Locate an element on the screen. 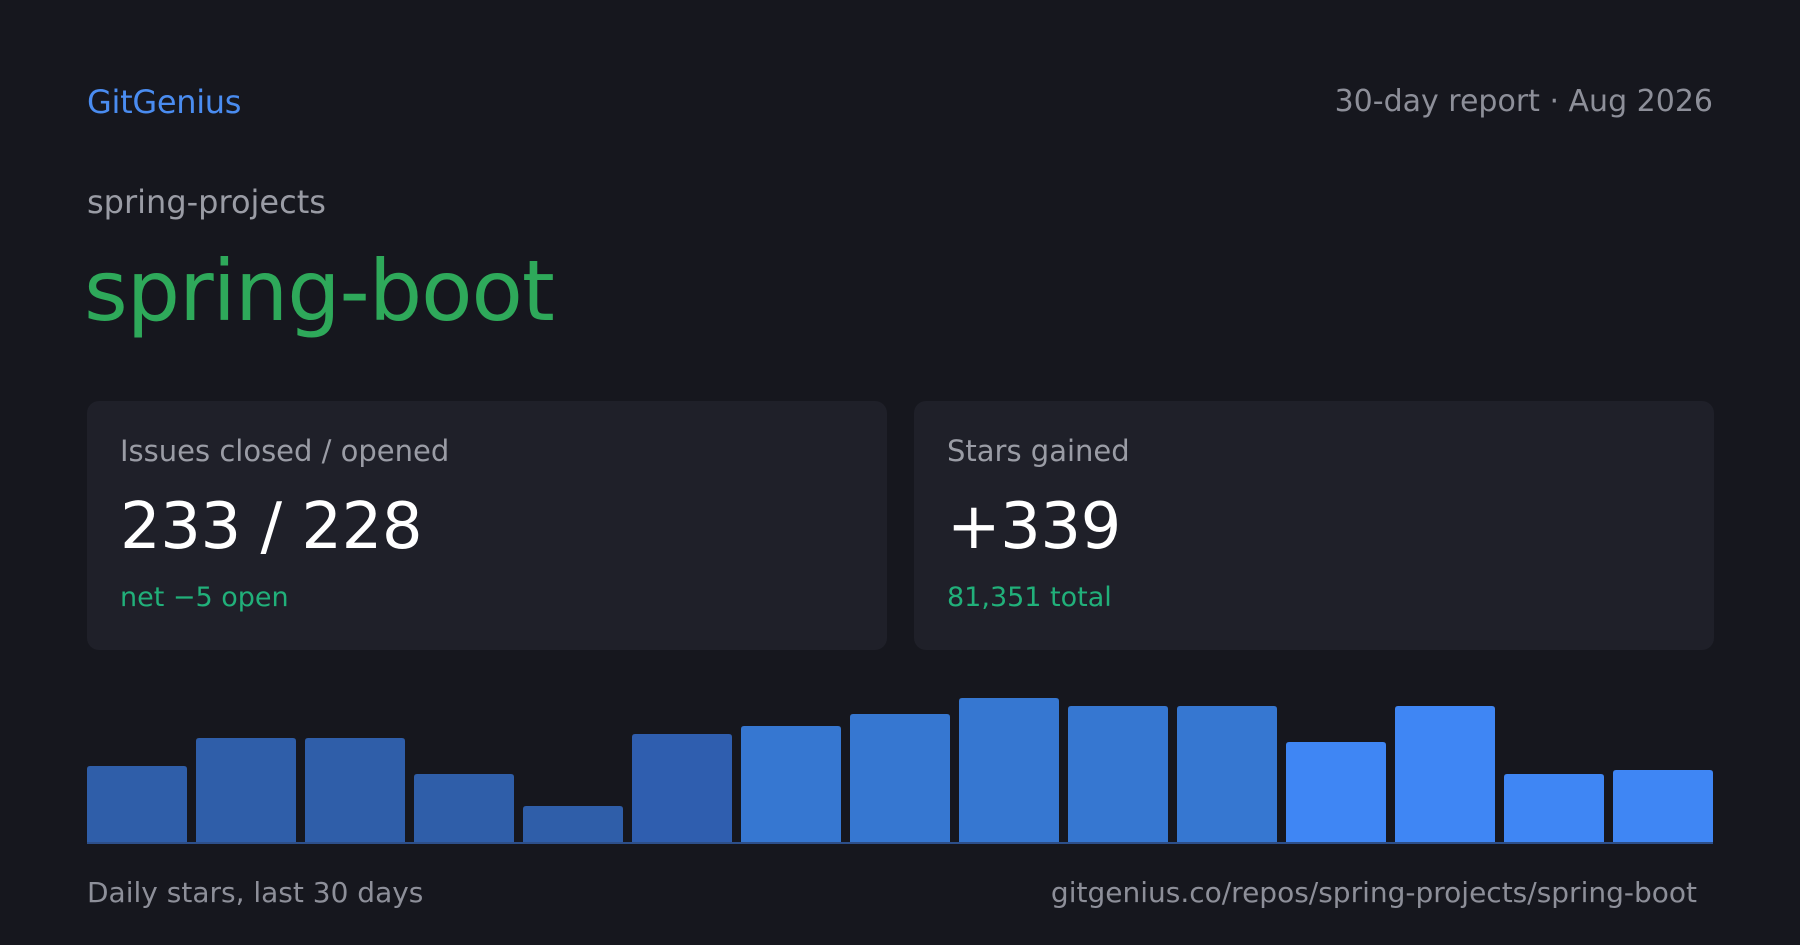 The width and height of the screenshot is (1800, 945). chart-baseline is located at coordinates (900, 843).